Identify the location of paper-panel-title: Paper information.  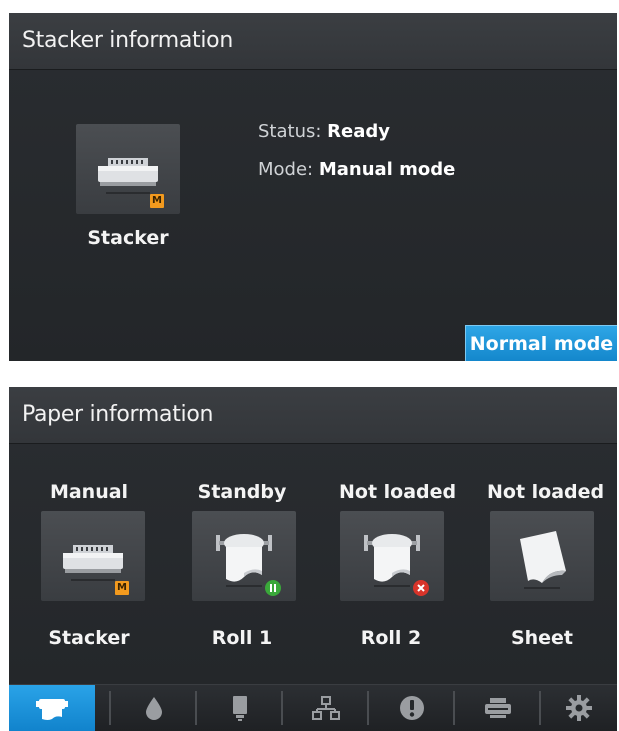
(118, 414).